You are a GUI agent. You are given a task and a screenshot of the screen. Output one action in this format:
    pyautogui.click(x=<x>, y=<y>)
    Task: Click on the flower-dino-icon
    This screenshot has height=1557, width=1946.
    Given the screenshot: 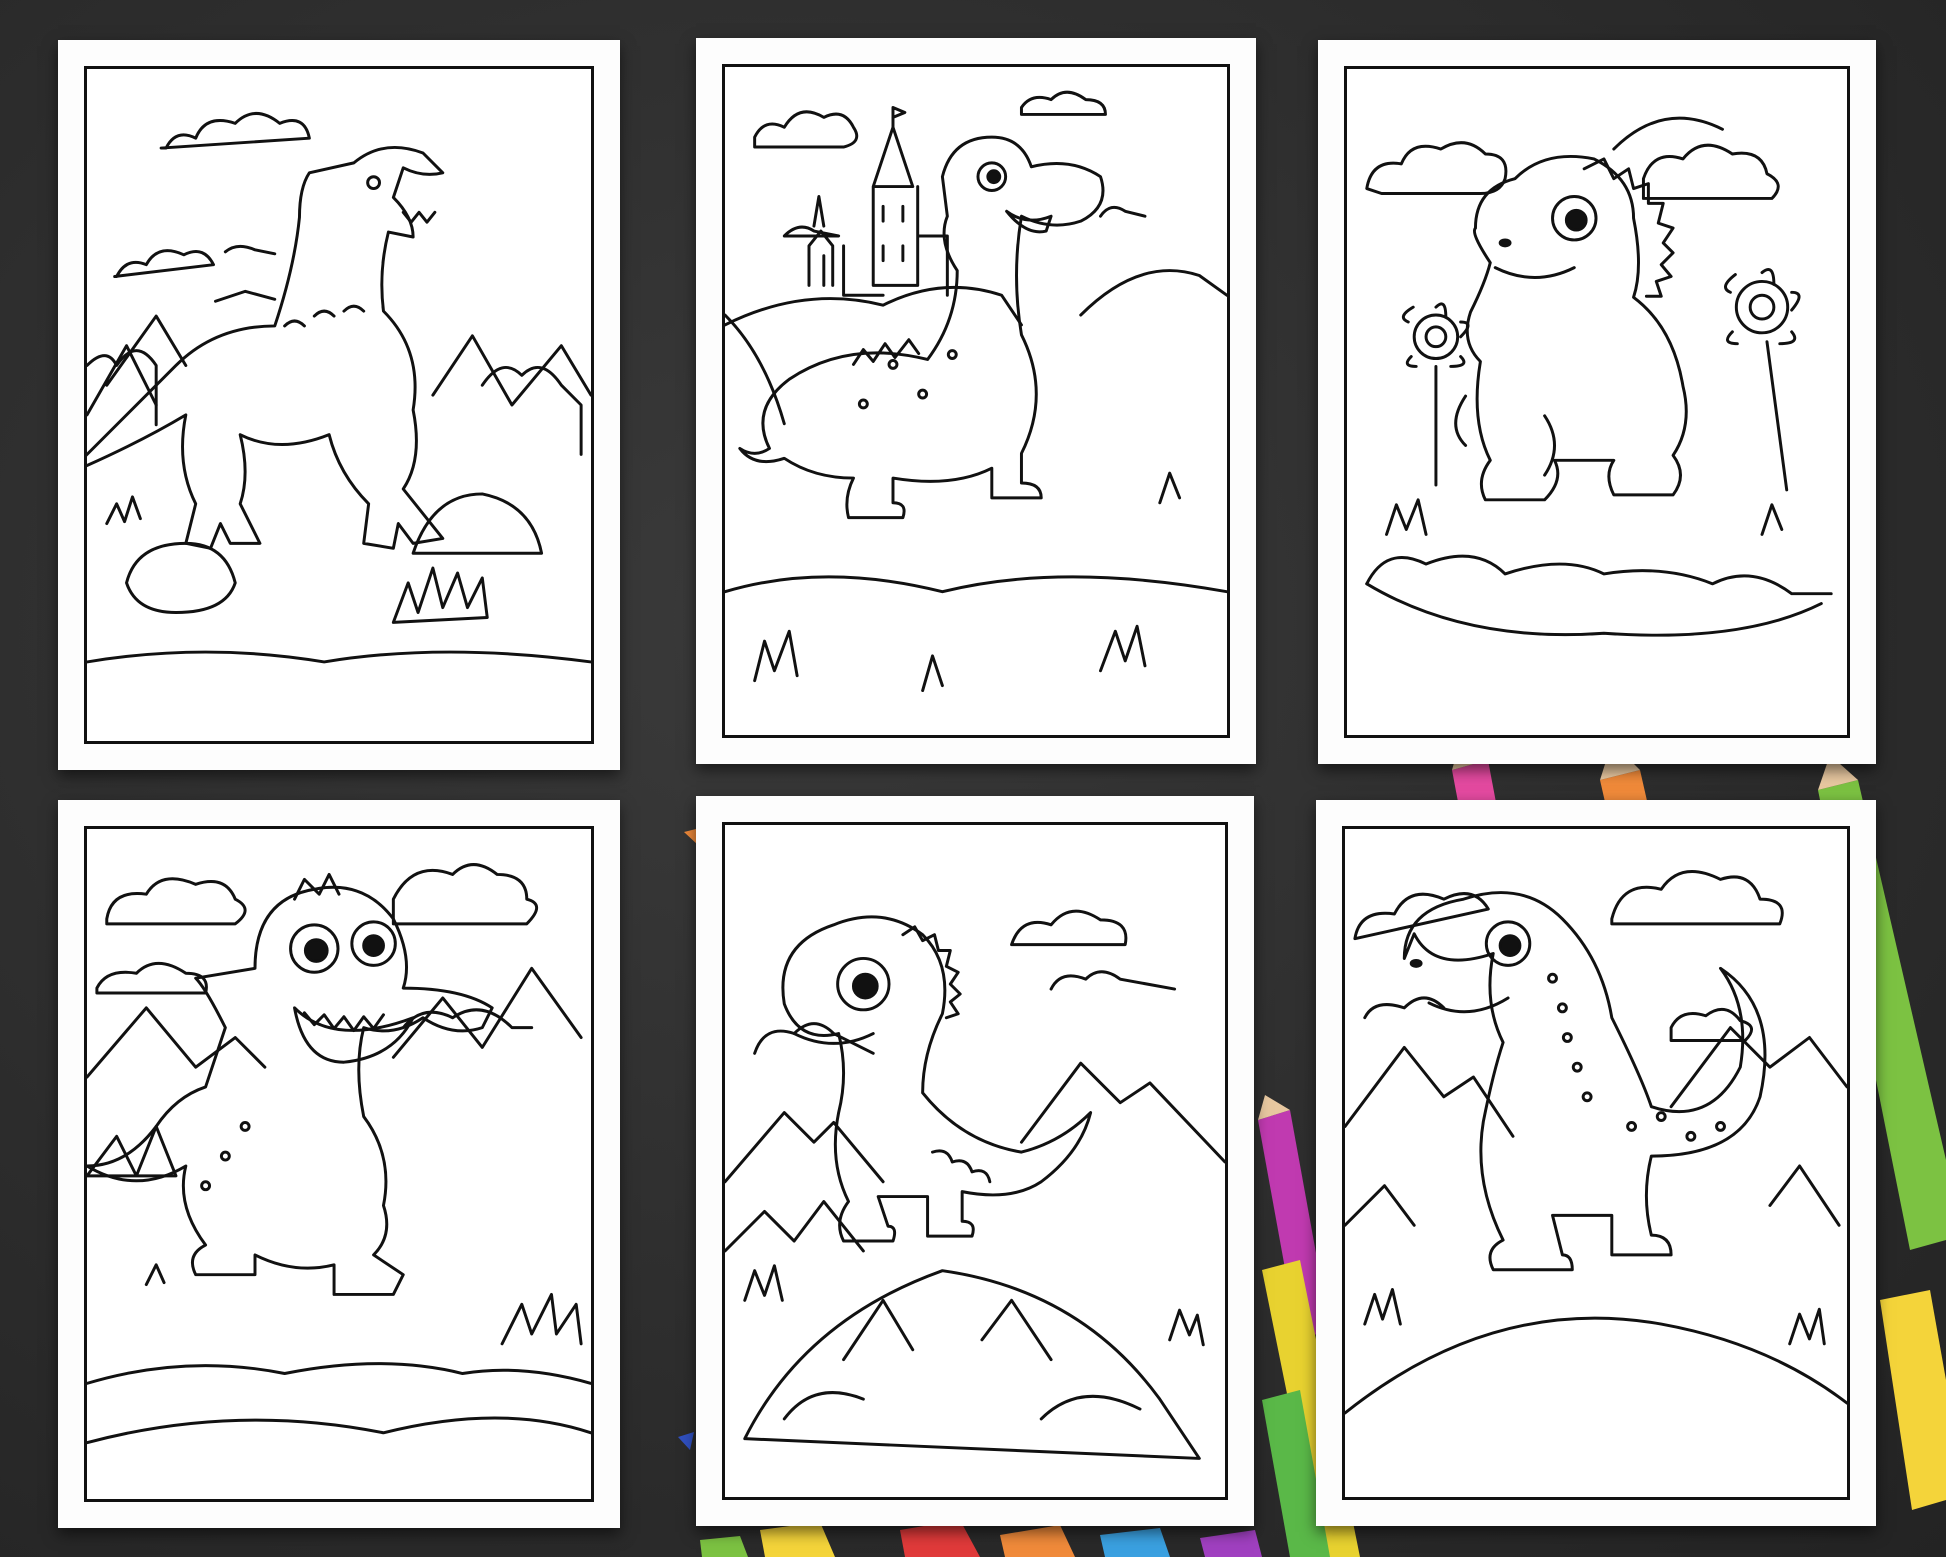 What is the action you would take?
    pyautogui.click(x=1599, y=376)
    